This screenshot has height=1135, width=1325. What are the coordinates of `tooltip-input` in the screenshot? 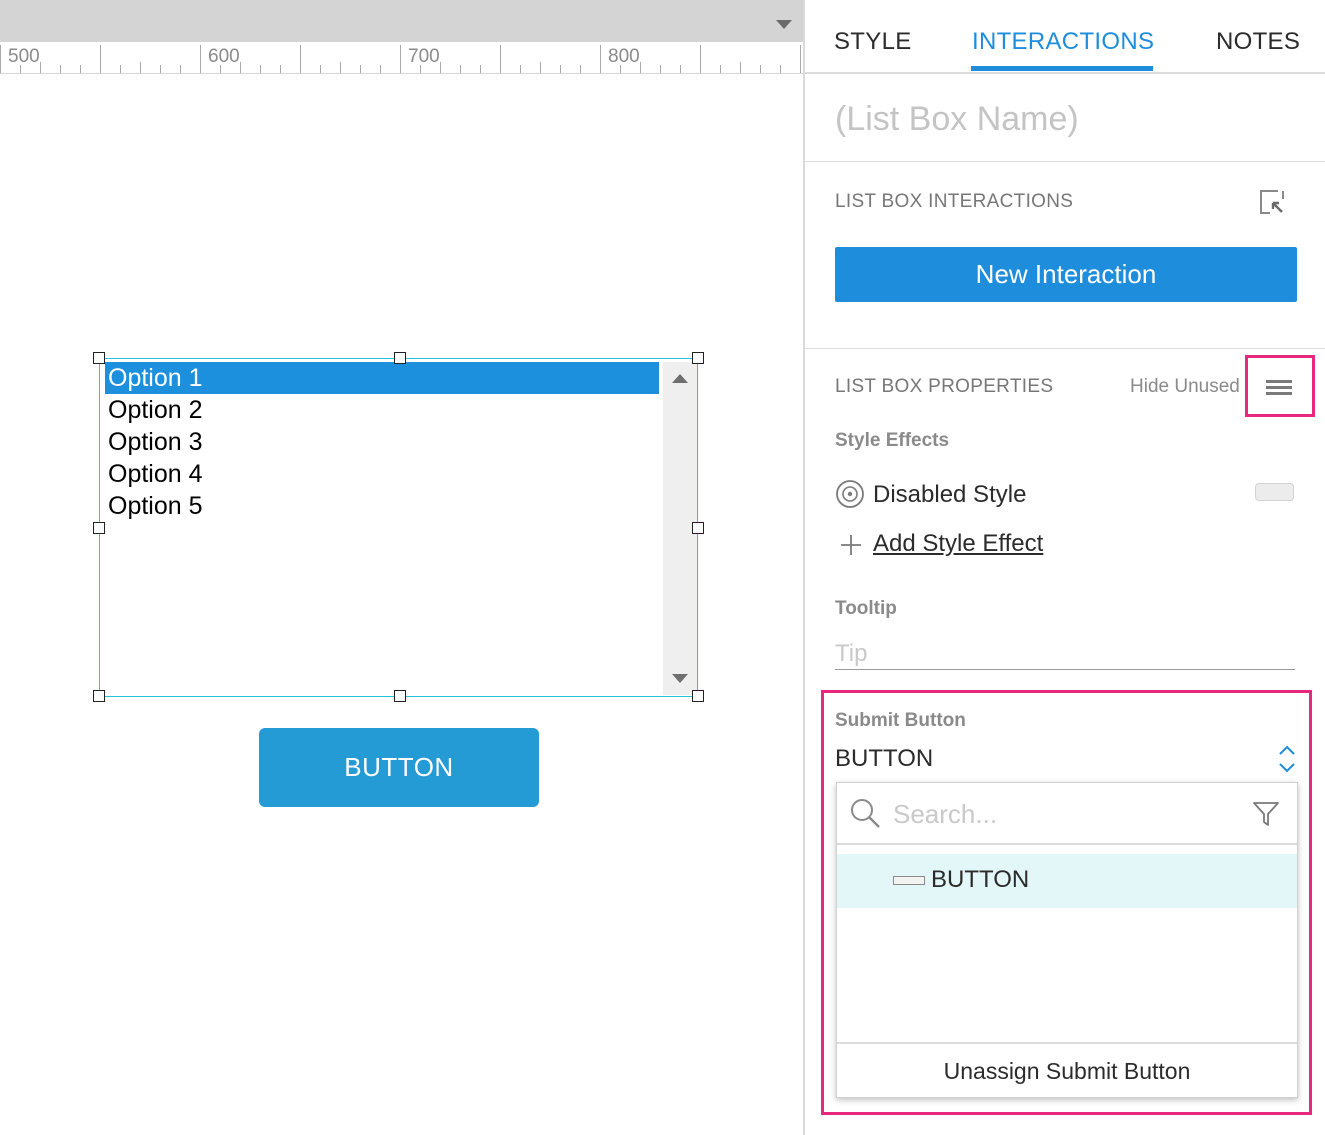 It's located at (1065, 654).